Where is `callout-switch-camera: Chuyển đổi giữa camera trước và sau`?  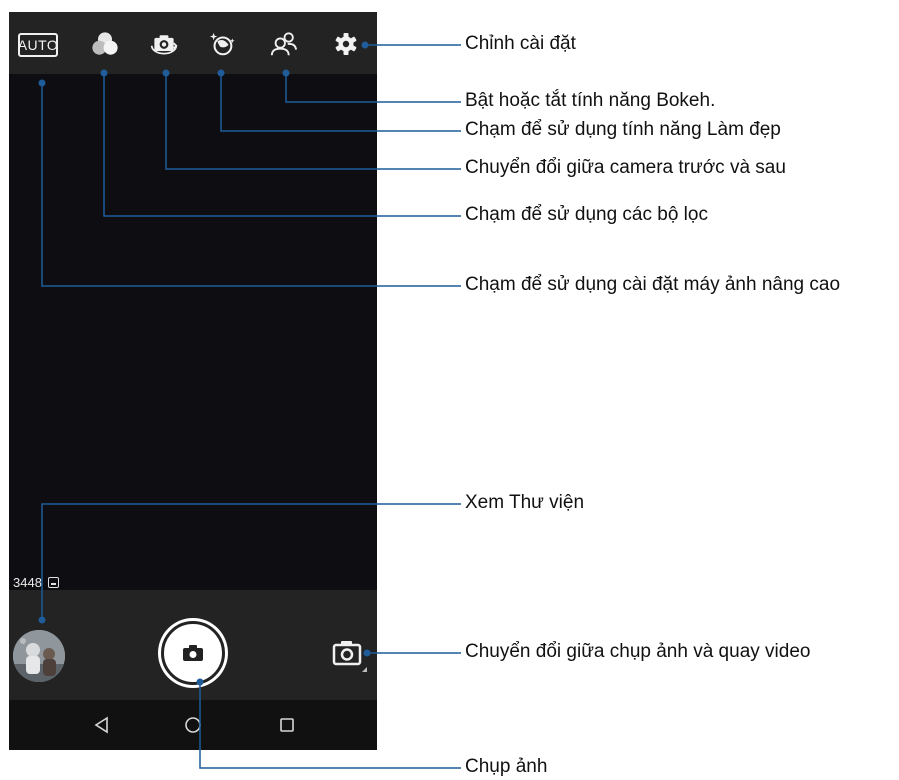 callout-switch-camera: Chuyển đổi giữa camera trước và sau is located at coordinates (625, 167).